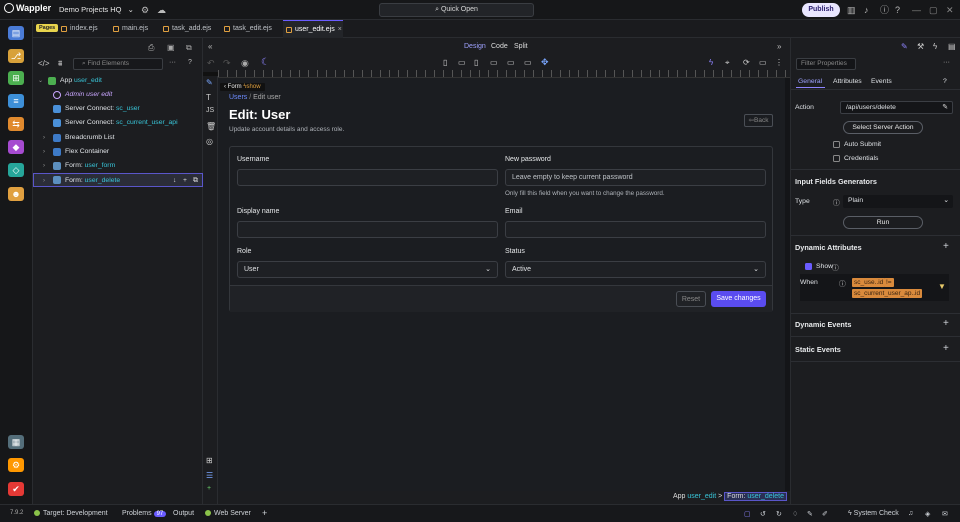 Image resolution: width=960 pixels, height=522 pixels. I want to click on fit-icon: ✥, so click(545, 62).